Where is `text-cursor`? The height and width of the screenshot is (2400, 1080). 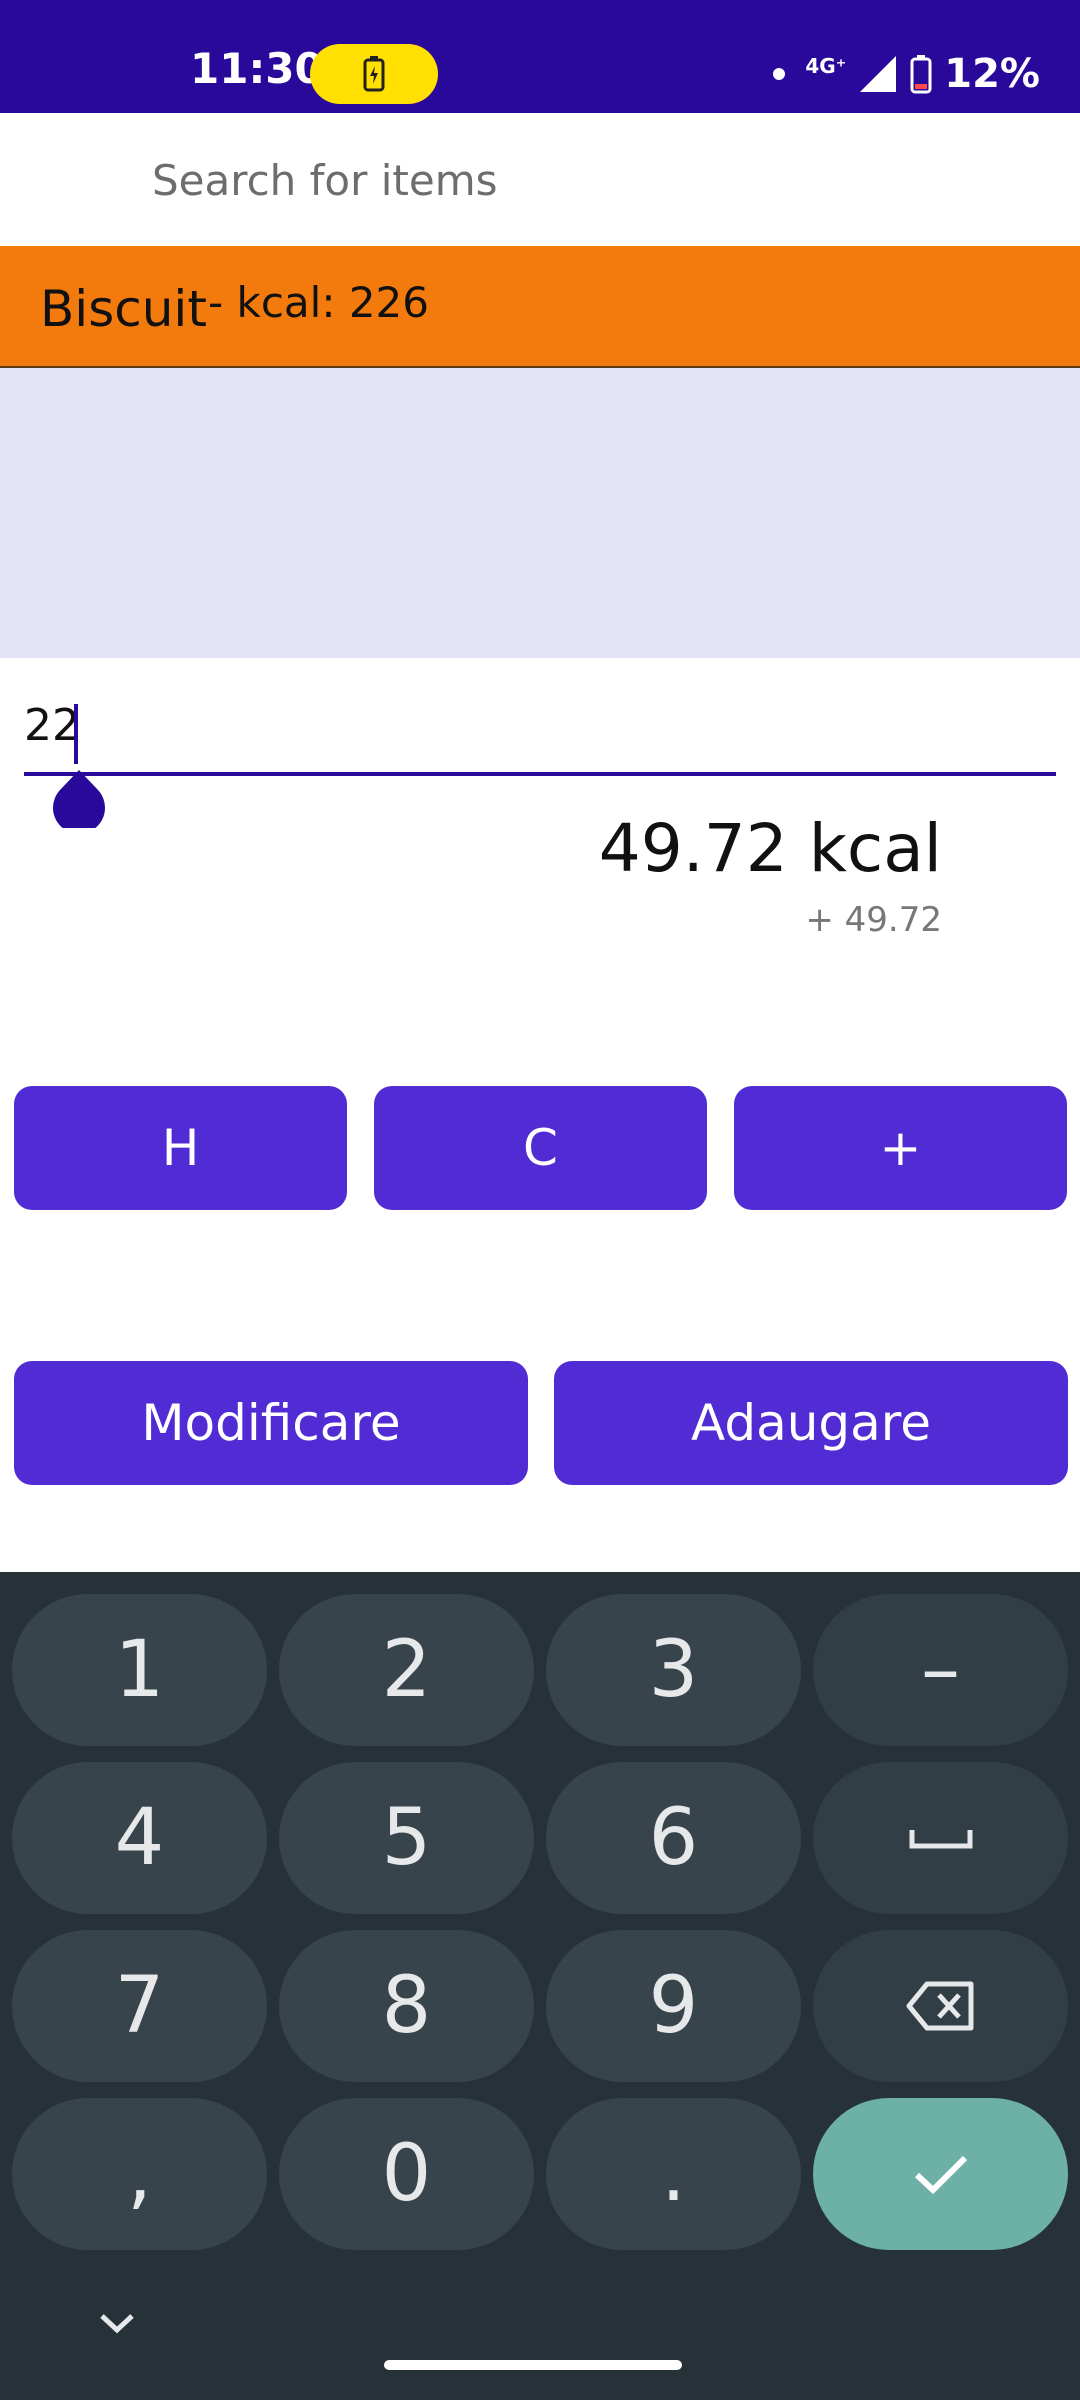 text-cursor is located at coordinates (76, 734).